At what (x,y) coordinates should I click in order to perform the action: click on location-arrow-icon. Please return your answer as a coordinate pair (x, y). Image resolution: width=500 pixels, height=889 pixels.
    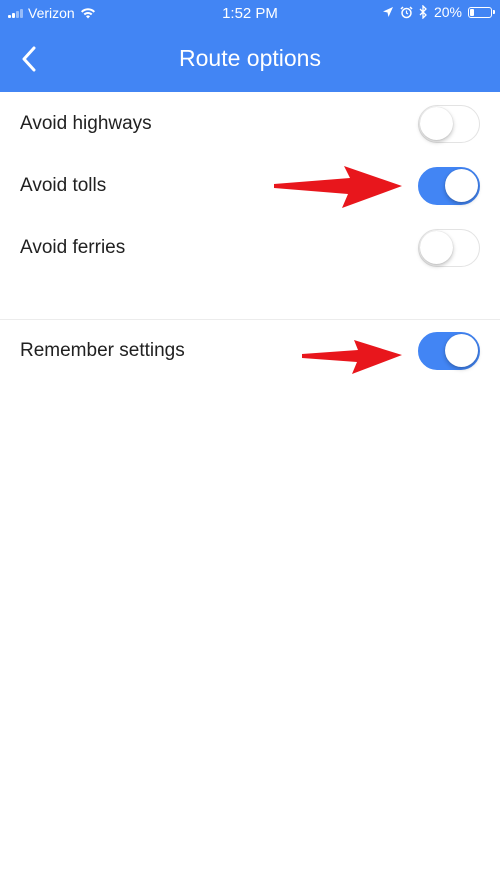
    Looking at the image, I should click on (387, 12).